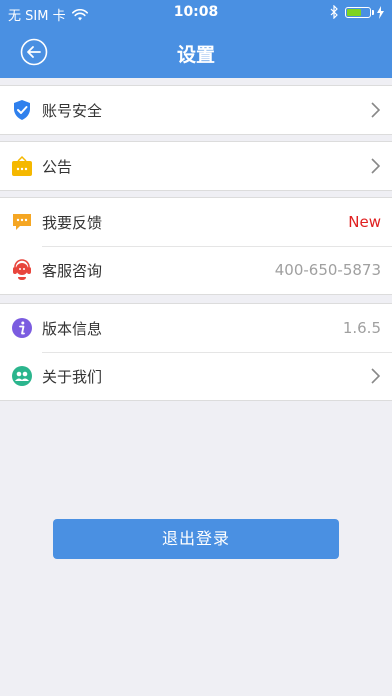  Describe the element at coordinates (22, 166) in the screenshot. I see `announcement-board-icon` at that location.